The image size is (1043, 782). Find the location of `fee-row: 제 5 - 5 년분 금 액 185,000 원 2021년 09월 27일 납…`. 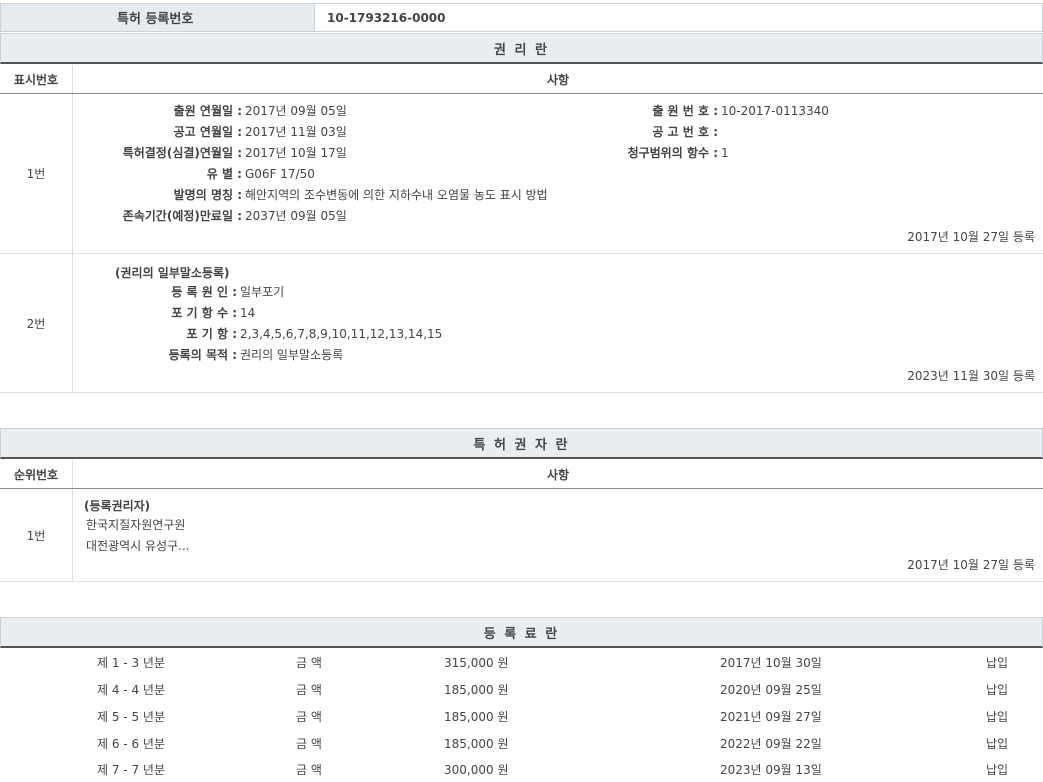

fee-row: 제 5 - 5 년분 금 액 185,000 원 2021년 09월 27일 납… is located at coordinates (521, 715).